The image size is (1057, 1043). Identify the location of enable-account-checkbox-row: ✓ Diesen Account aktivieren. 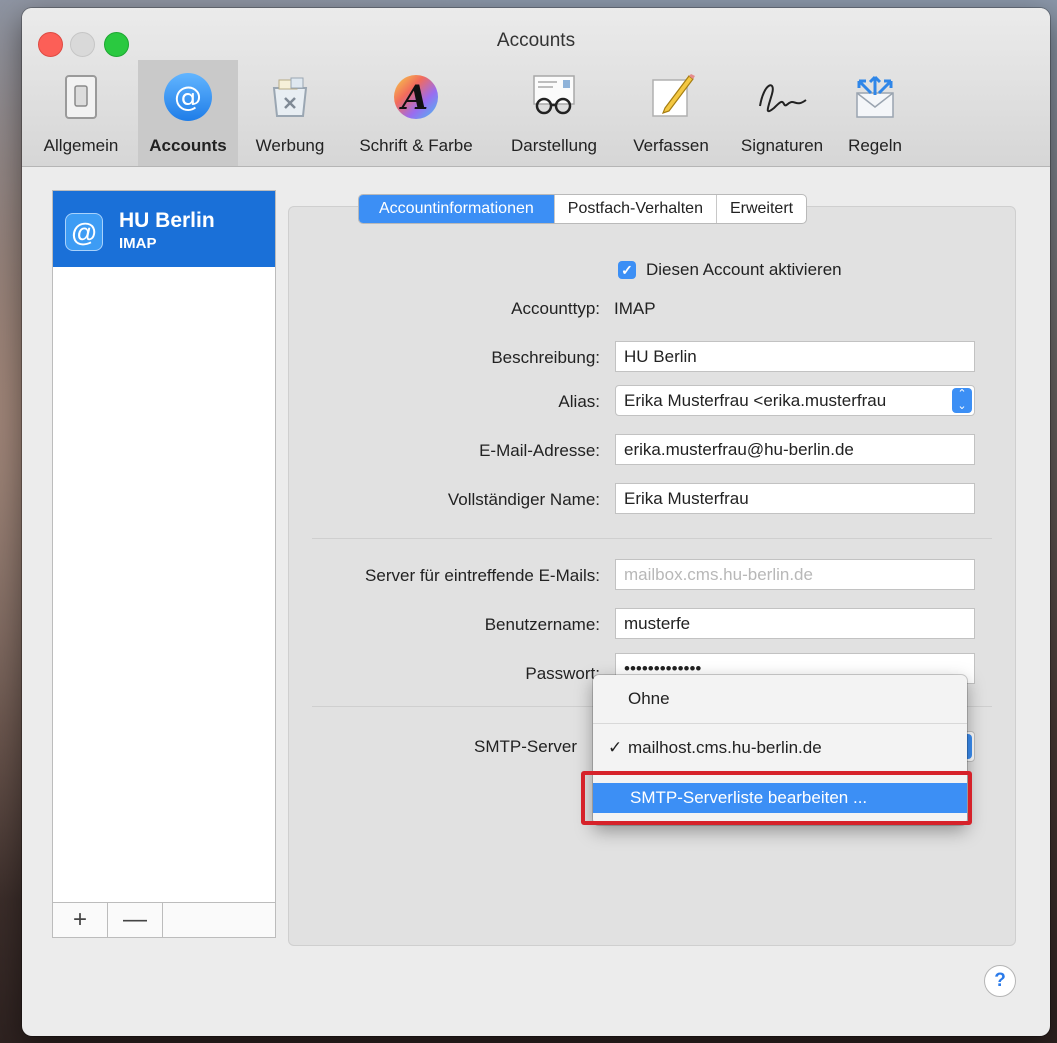
(730, 270).